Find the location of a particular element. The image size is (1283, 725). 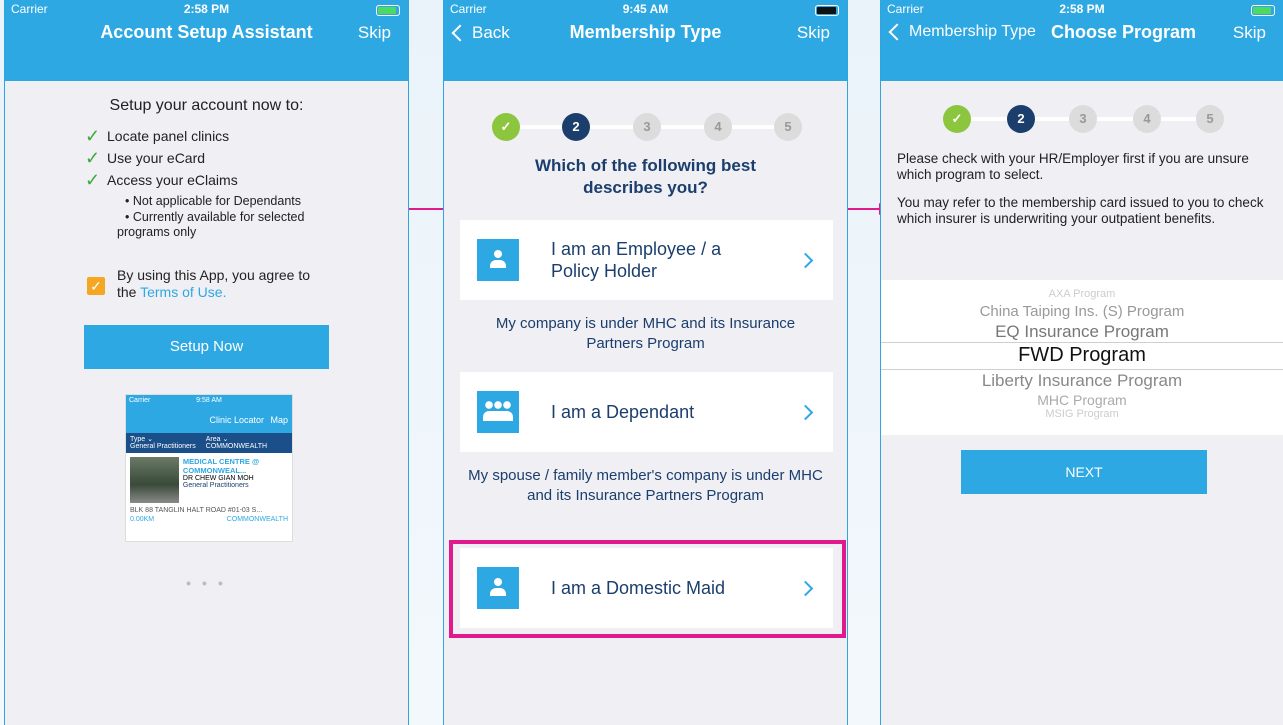

picker-selected-option: FWD Program is located at coordinates (1082, 355).